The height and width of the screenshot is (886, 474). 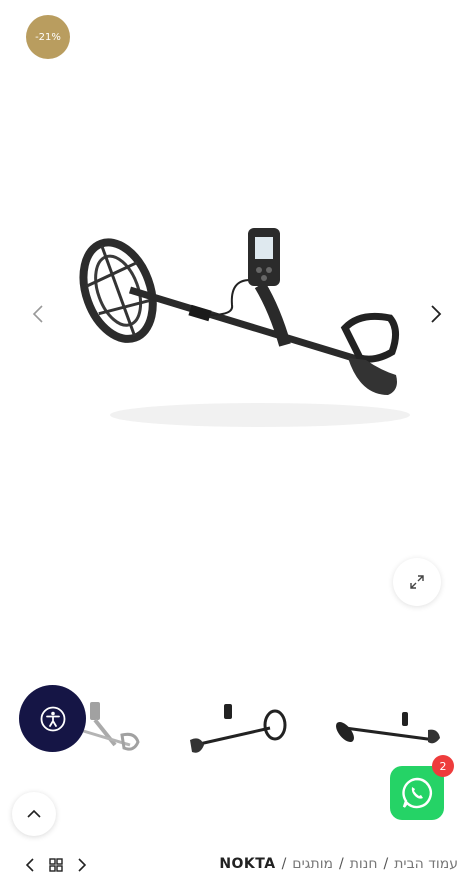 I want to click on accessibility-button, so click(x=52, y=718).